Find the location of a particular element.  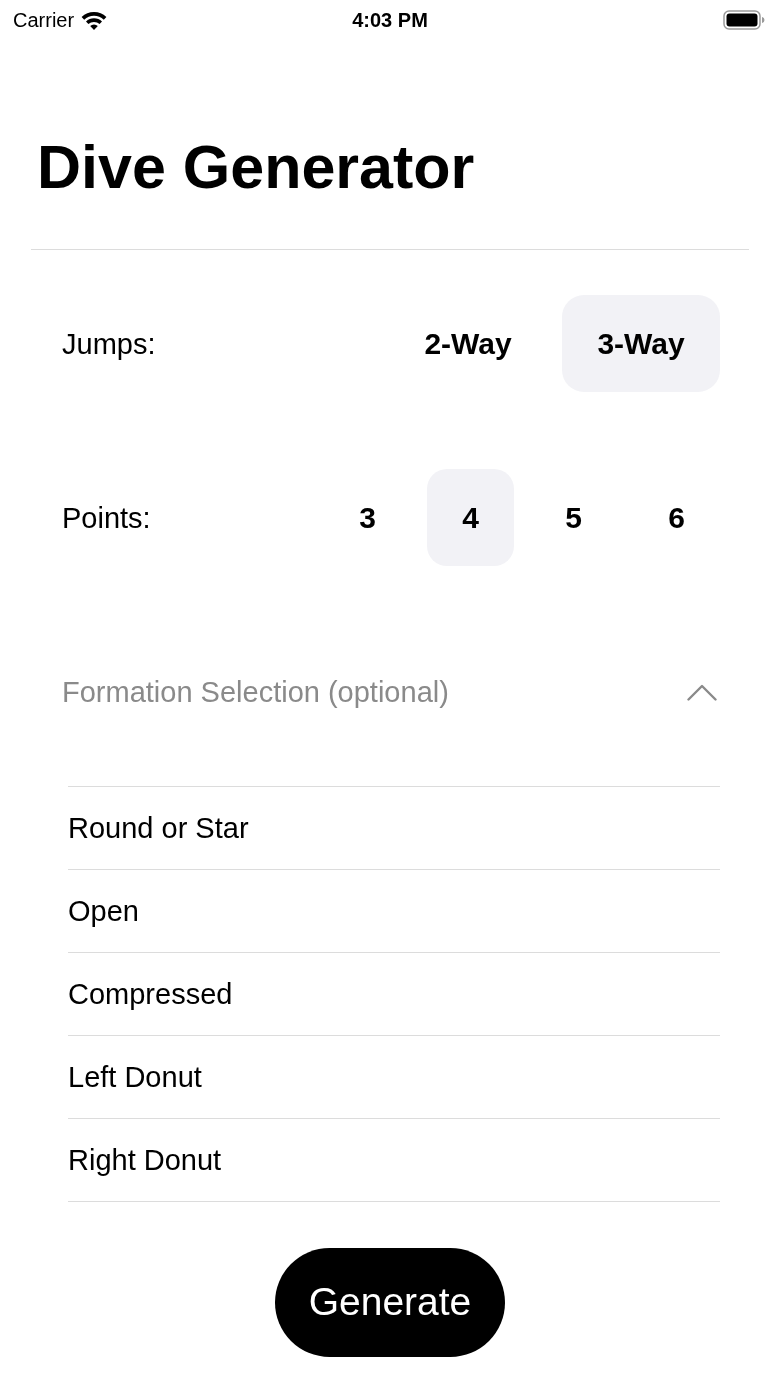

chevron-up-icon is located at coordinates (702, 692).